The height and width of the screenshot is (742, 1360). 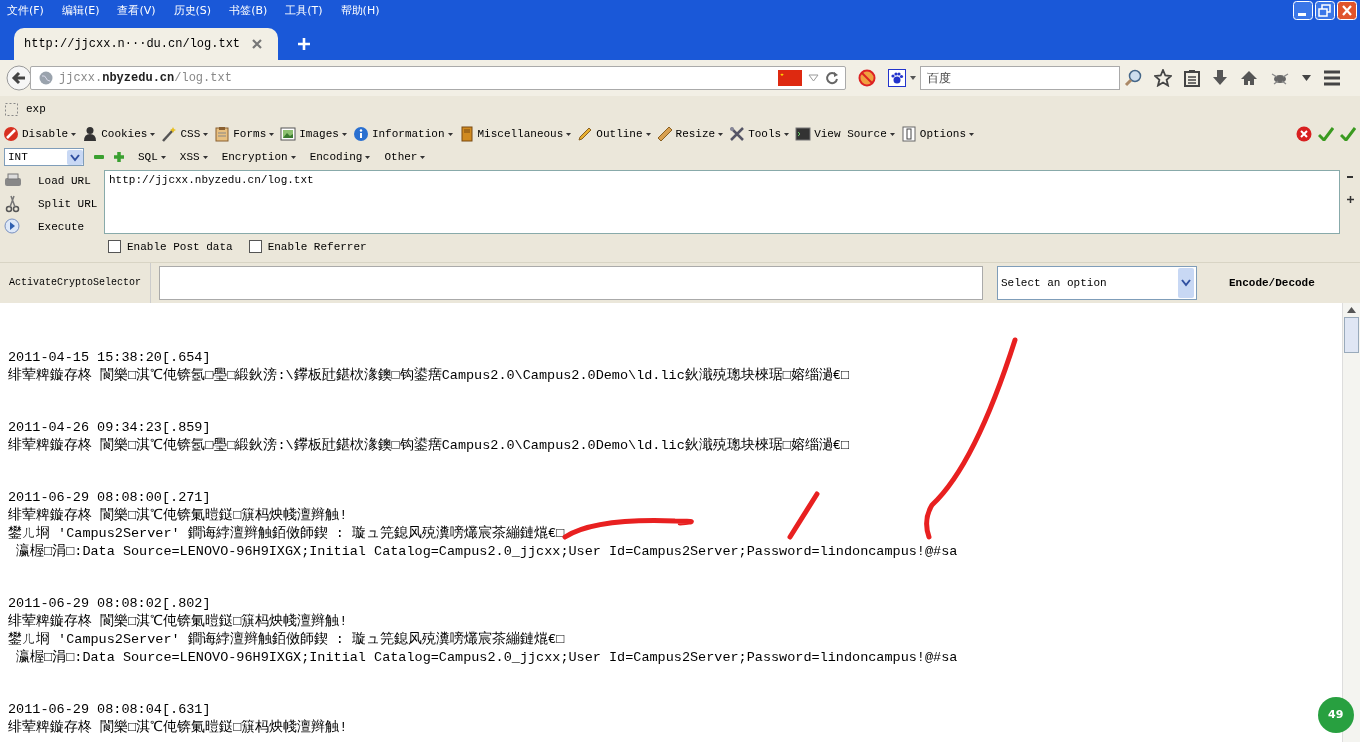 What do you see at coordinates (405, 157) in the screenshot?
I see `toolbar-menu: Other` at bounding box center [405, 157].